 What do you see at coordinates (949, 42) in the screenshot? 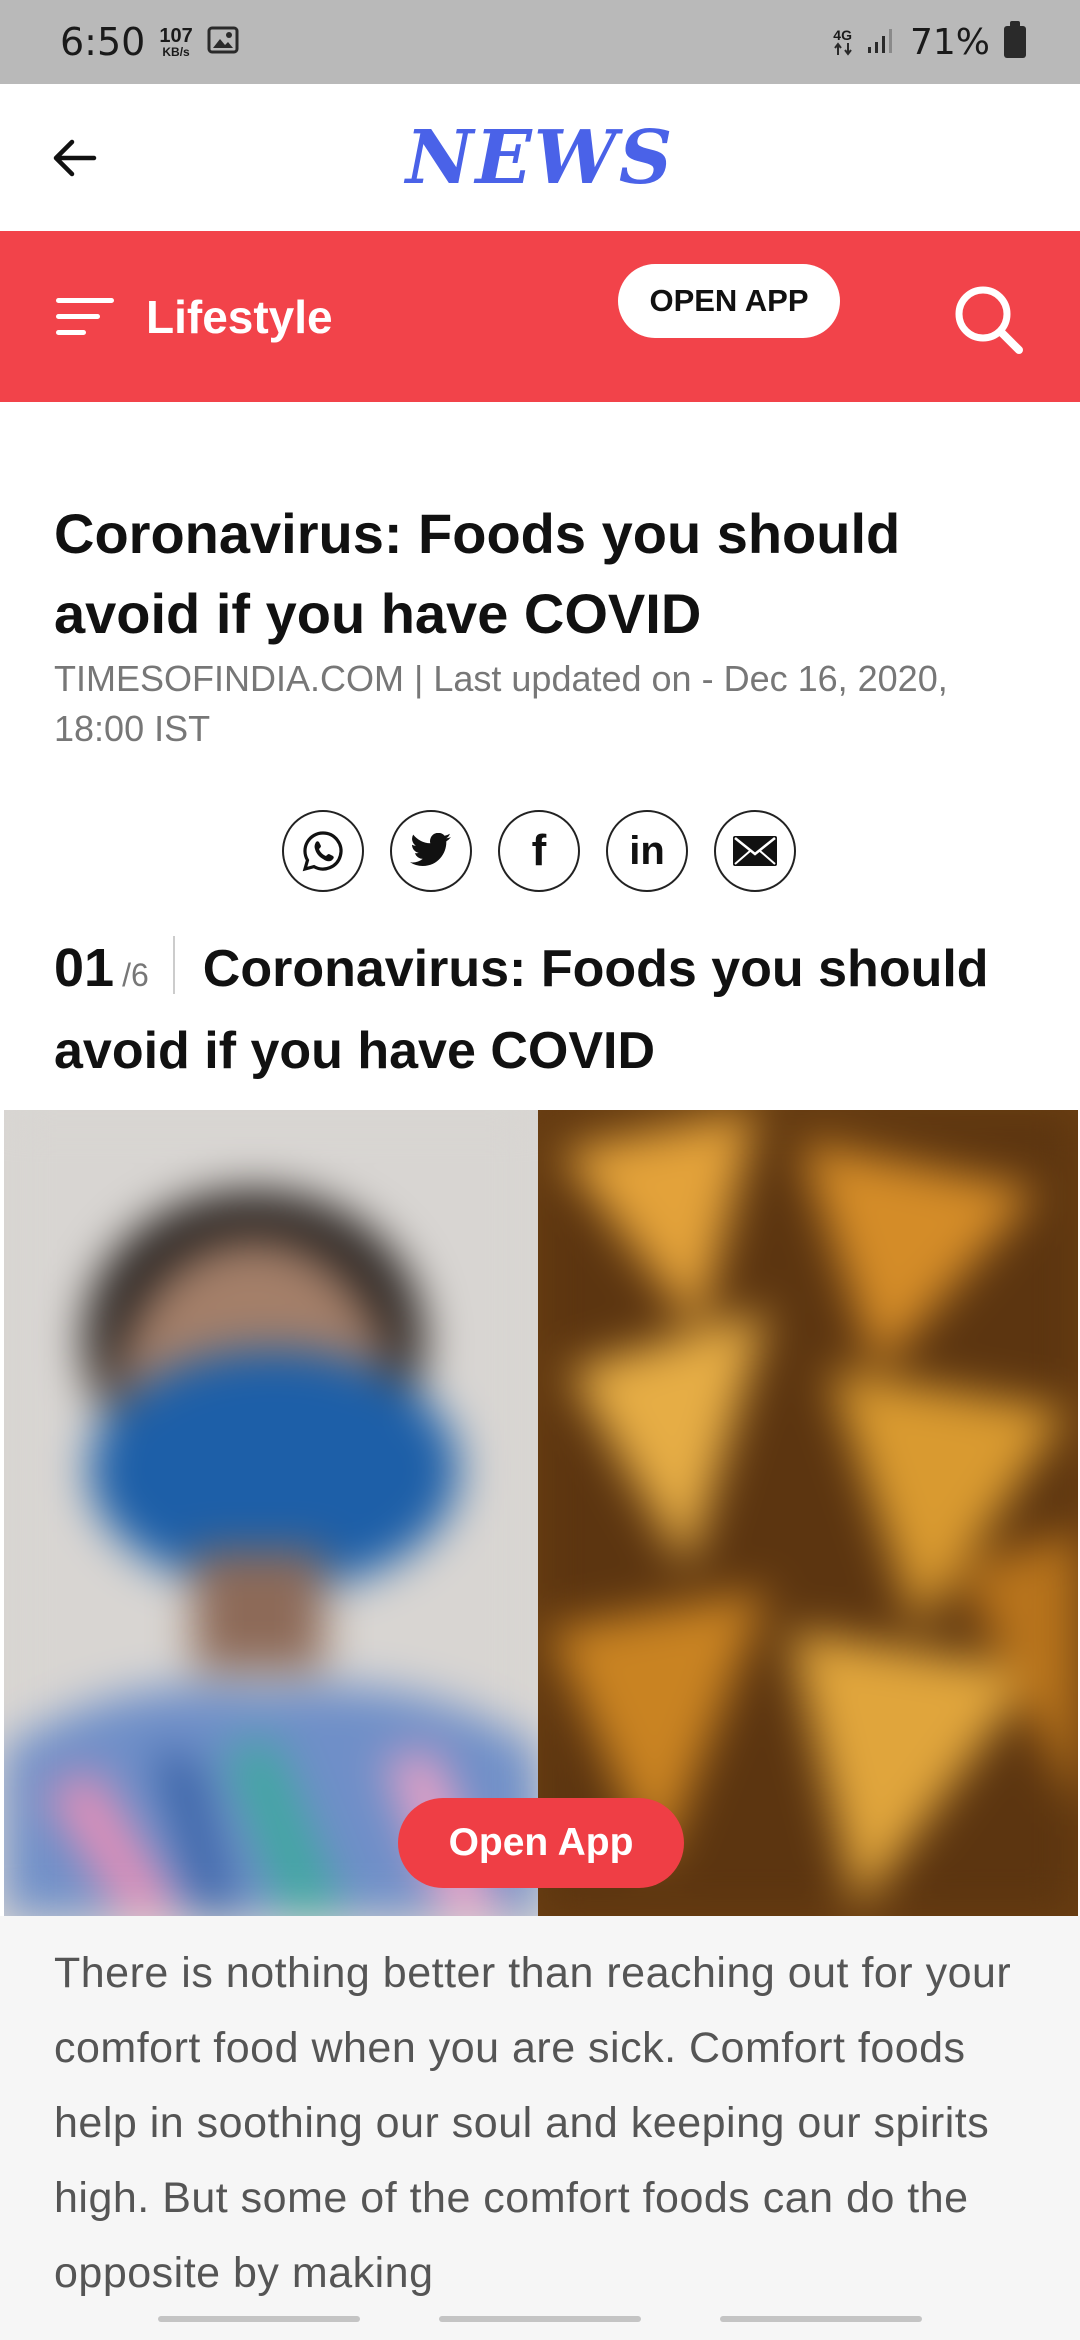
I see `battery-percent: 71%` at bounding box center [949, 42].